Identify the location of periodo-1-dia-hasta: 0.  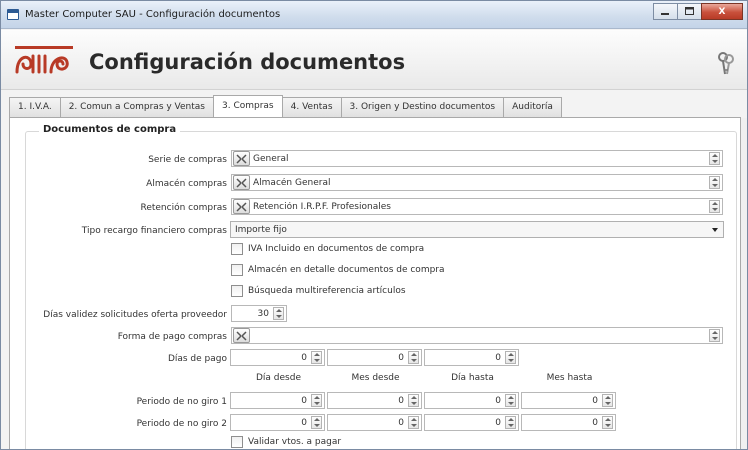
(471, 400).